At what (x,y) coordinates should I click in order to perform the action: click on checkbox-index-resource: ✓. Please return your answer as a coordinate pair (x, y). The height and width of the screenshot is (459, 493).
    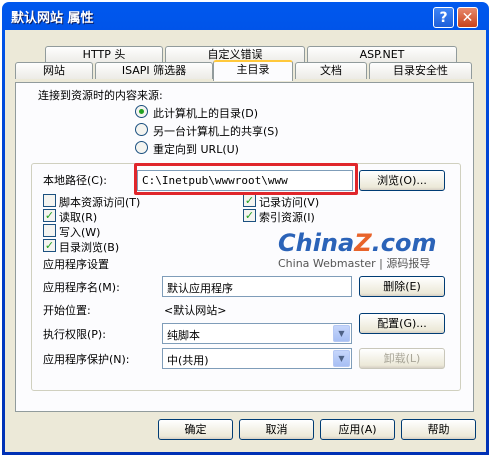
    Looking at the image, I should click on (249, 215).